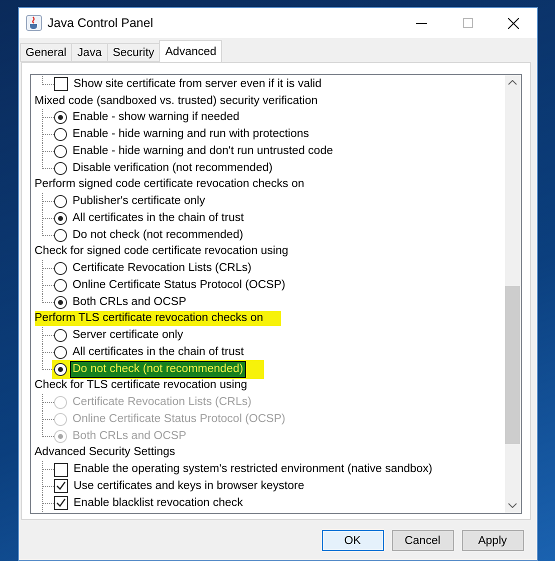 The height and width of the screenshot is (561, 555). I want to click on option-label: Online Certificate Status Protocol (OCSP), so click(179, 285).